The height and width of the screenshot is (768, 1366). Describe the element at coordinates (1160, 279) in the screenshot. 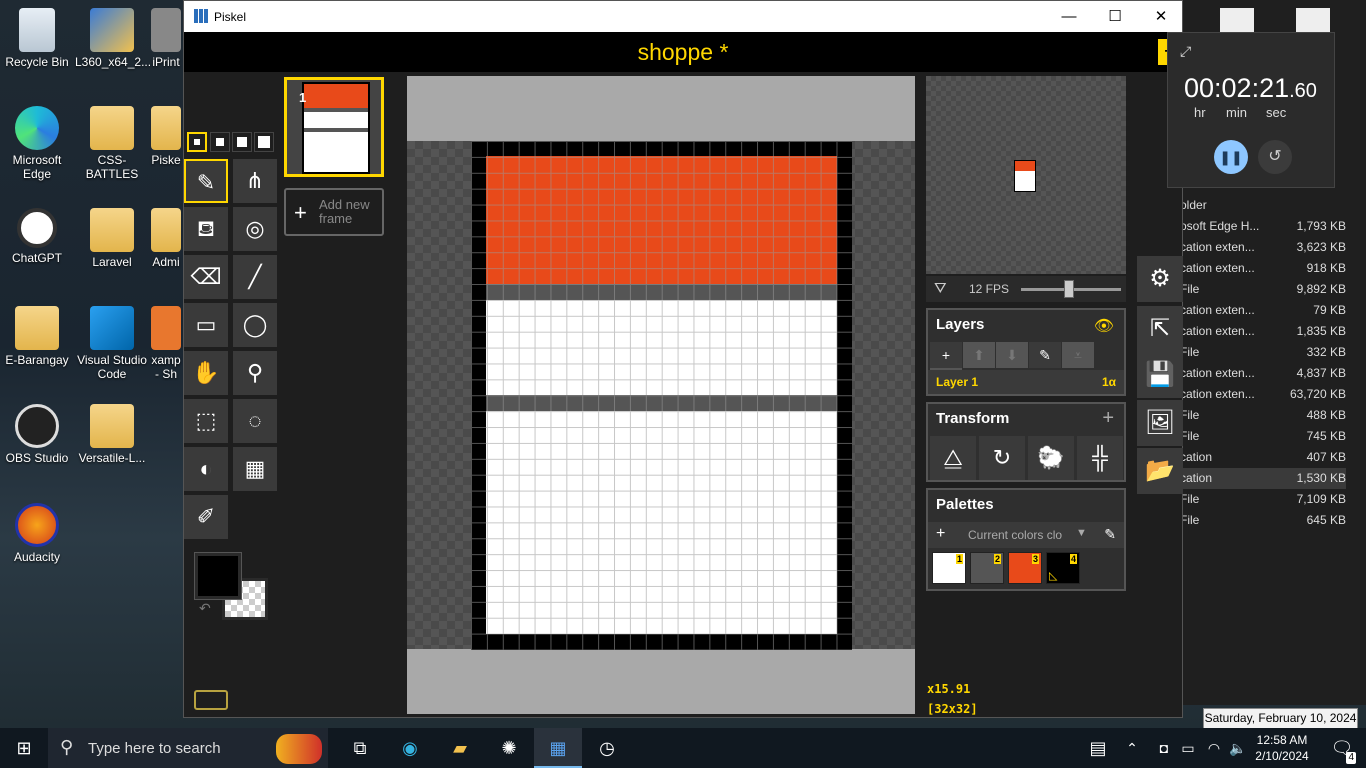

I see `settings-gear-icon: ⚙` at that location.